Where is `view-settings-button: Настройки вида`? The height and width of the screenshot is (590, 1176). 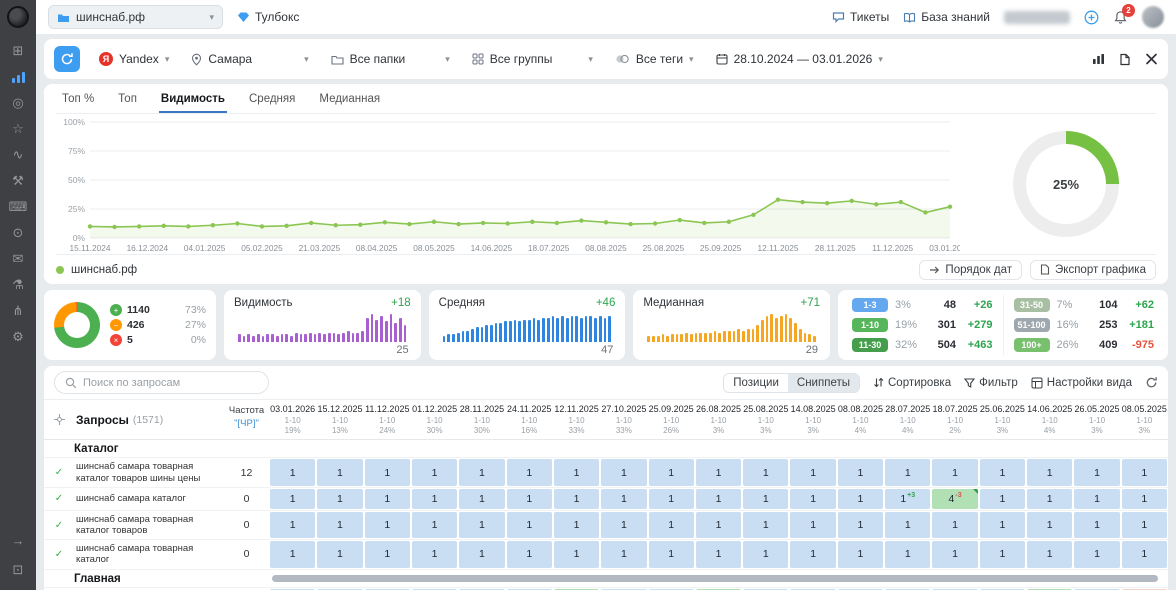
view-settings-button: Настройки вида is located at coordinates (1081, 383).